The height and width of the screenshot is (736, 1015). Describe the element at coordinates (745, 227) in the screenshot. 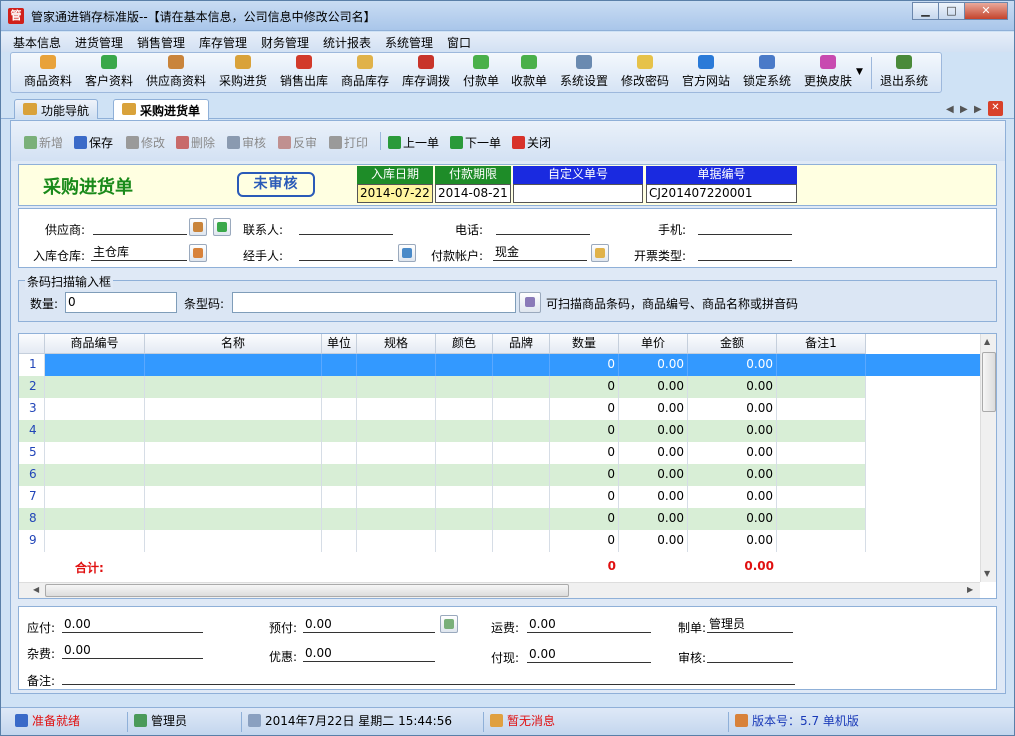

I see `mobile-input` at that location.